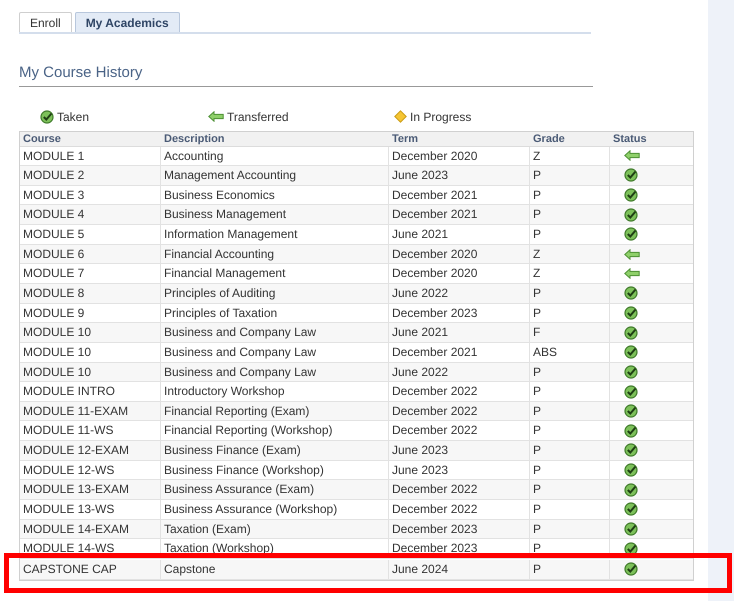 Image resolution: width=734 pixels, height=601 pixels. What do you see at coordinates (127, 22) in the screenshot?
I see `tab: My Academics` at bounding box center [127, 22].